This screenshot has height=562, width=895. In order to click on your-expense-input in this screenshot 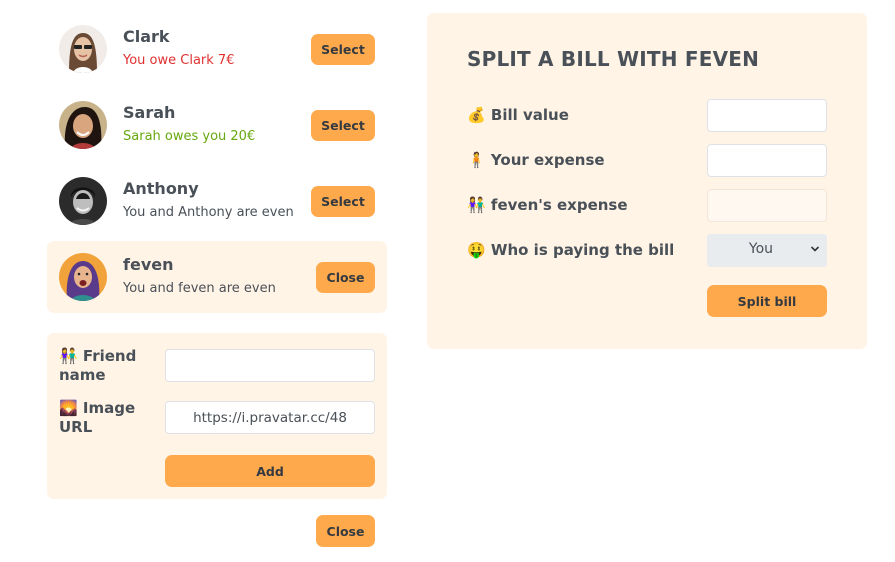, I will do `click(767, 160)`.